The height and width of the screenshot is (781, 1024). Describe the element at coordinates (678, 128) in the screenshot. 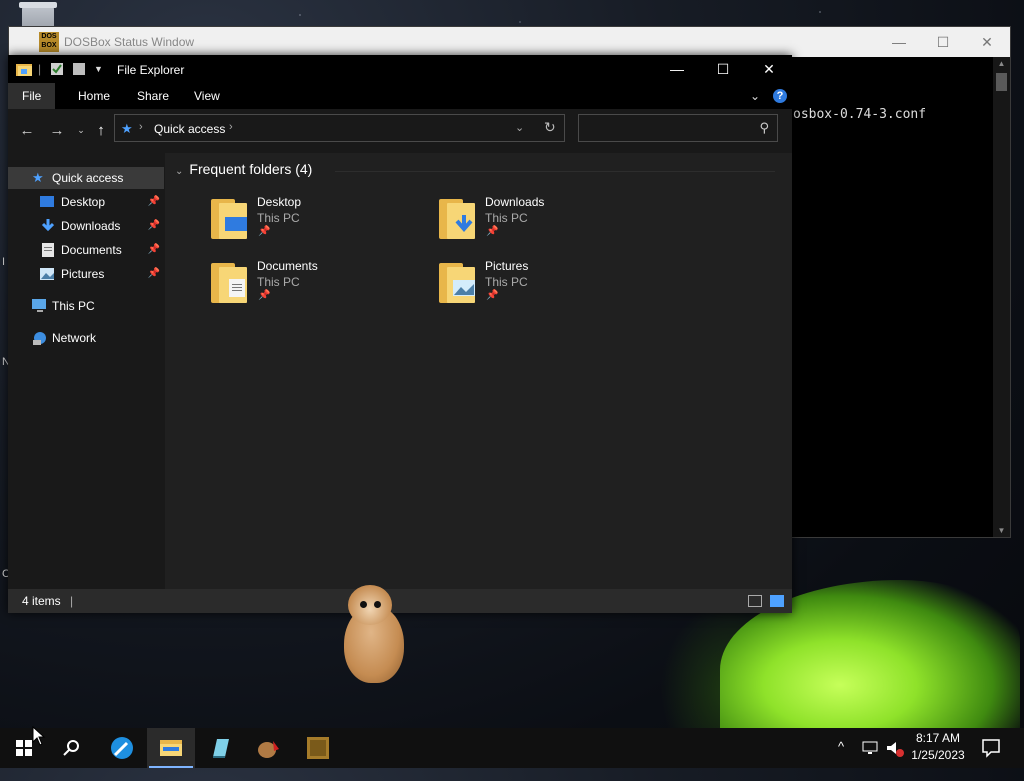

I see `search-input: ⚲` at that location.